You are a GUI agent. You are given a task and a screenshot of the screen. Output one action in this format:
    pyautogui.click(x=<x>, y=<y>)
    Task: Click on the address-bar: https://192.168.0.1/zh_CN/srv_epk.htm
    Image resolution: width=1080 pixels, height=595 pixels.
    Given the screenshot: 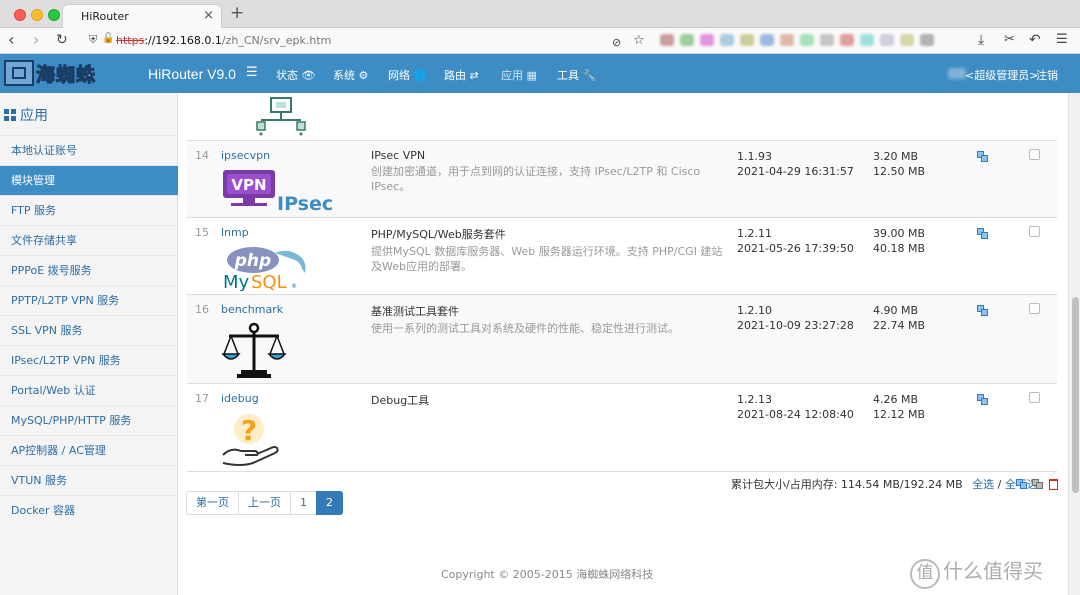 What is the action you would take?
    pyautogui.click(x=223, y=40)
    